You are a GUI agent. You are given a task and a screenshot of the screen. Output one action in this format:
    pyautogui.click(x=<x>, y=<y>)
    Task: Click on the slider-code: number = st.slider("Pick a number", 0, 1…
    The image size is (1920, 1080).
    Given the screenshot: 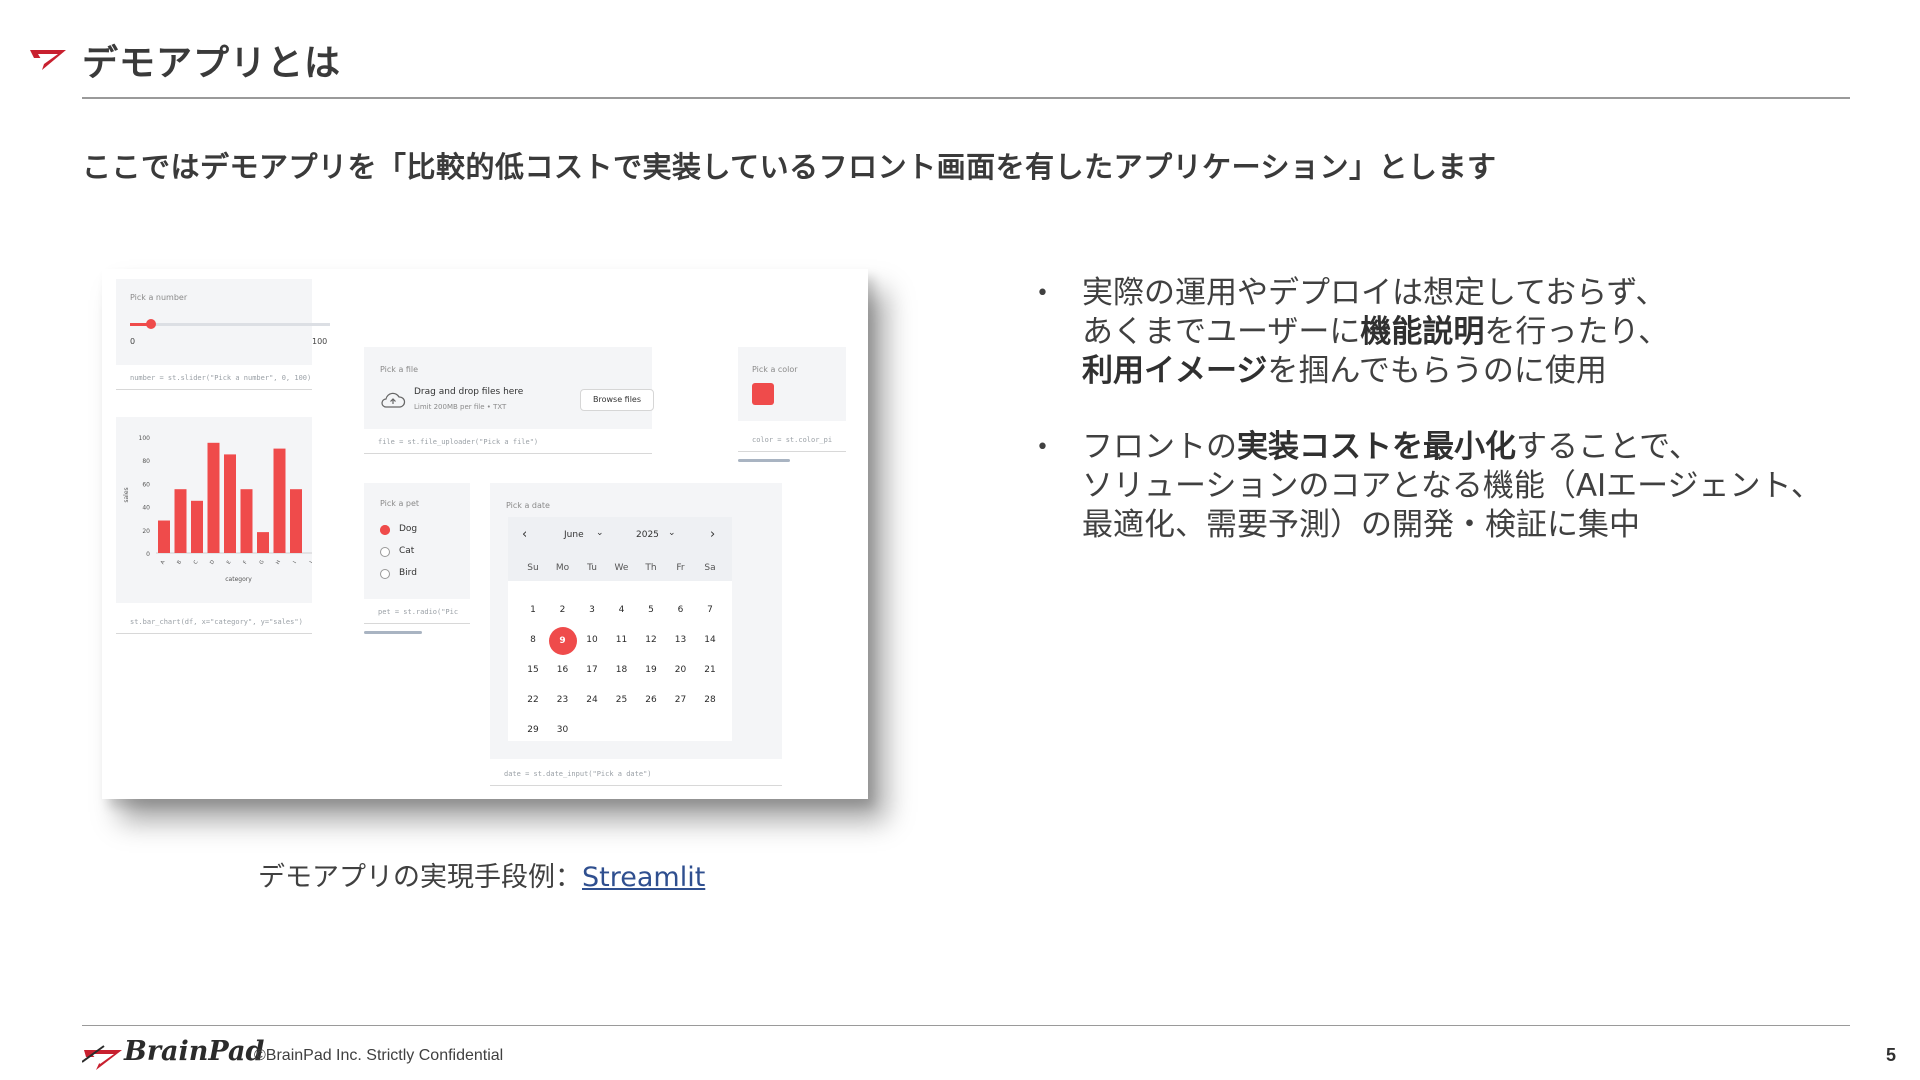 What is the action you would take?
    pyautogui.click(x=214, y=378)
    